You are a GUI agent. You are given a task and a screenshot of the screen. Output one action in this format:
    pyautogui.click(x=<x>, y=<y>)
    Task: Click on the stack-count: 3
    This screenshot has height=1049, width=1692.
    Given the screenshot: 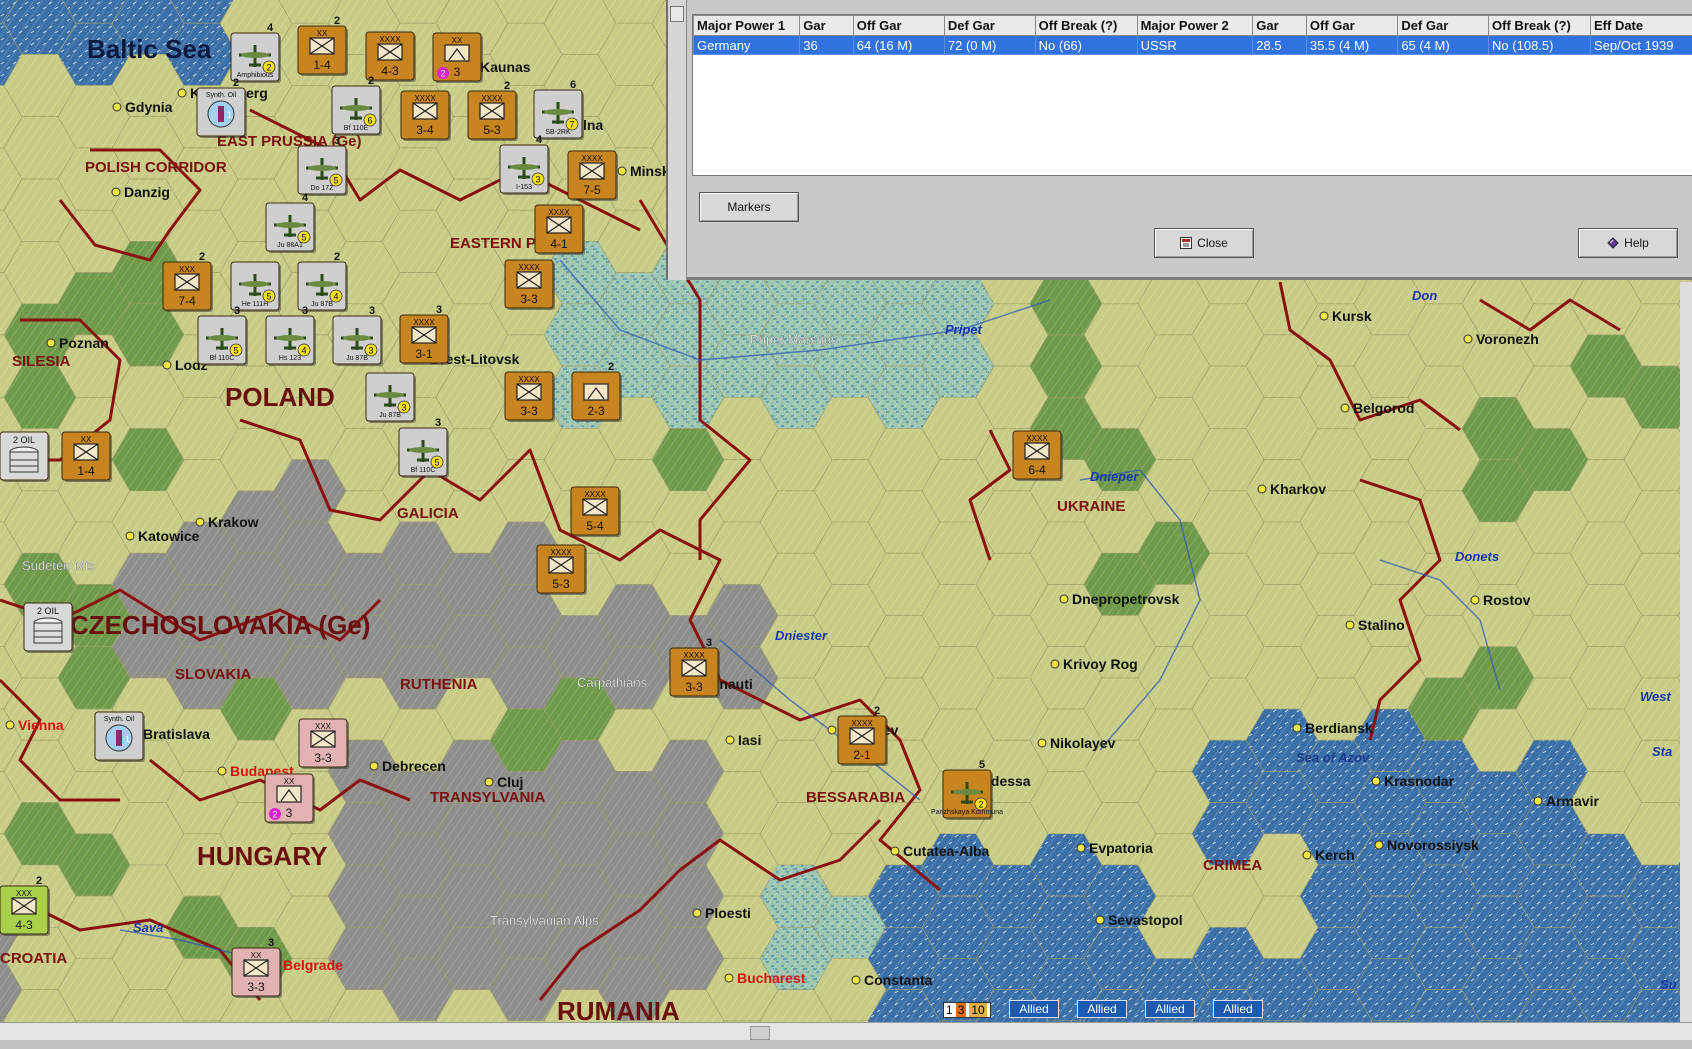 What is the action you would take?
    pyautogui.click(x=271, y=943)
    